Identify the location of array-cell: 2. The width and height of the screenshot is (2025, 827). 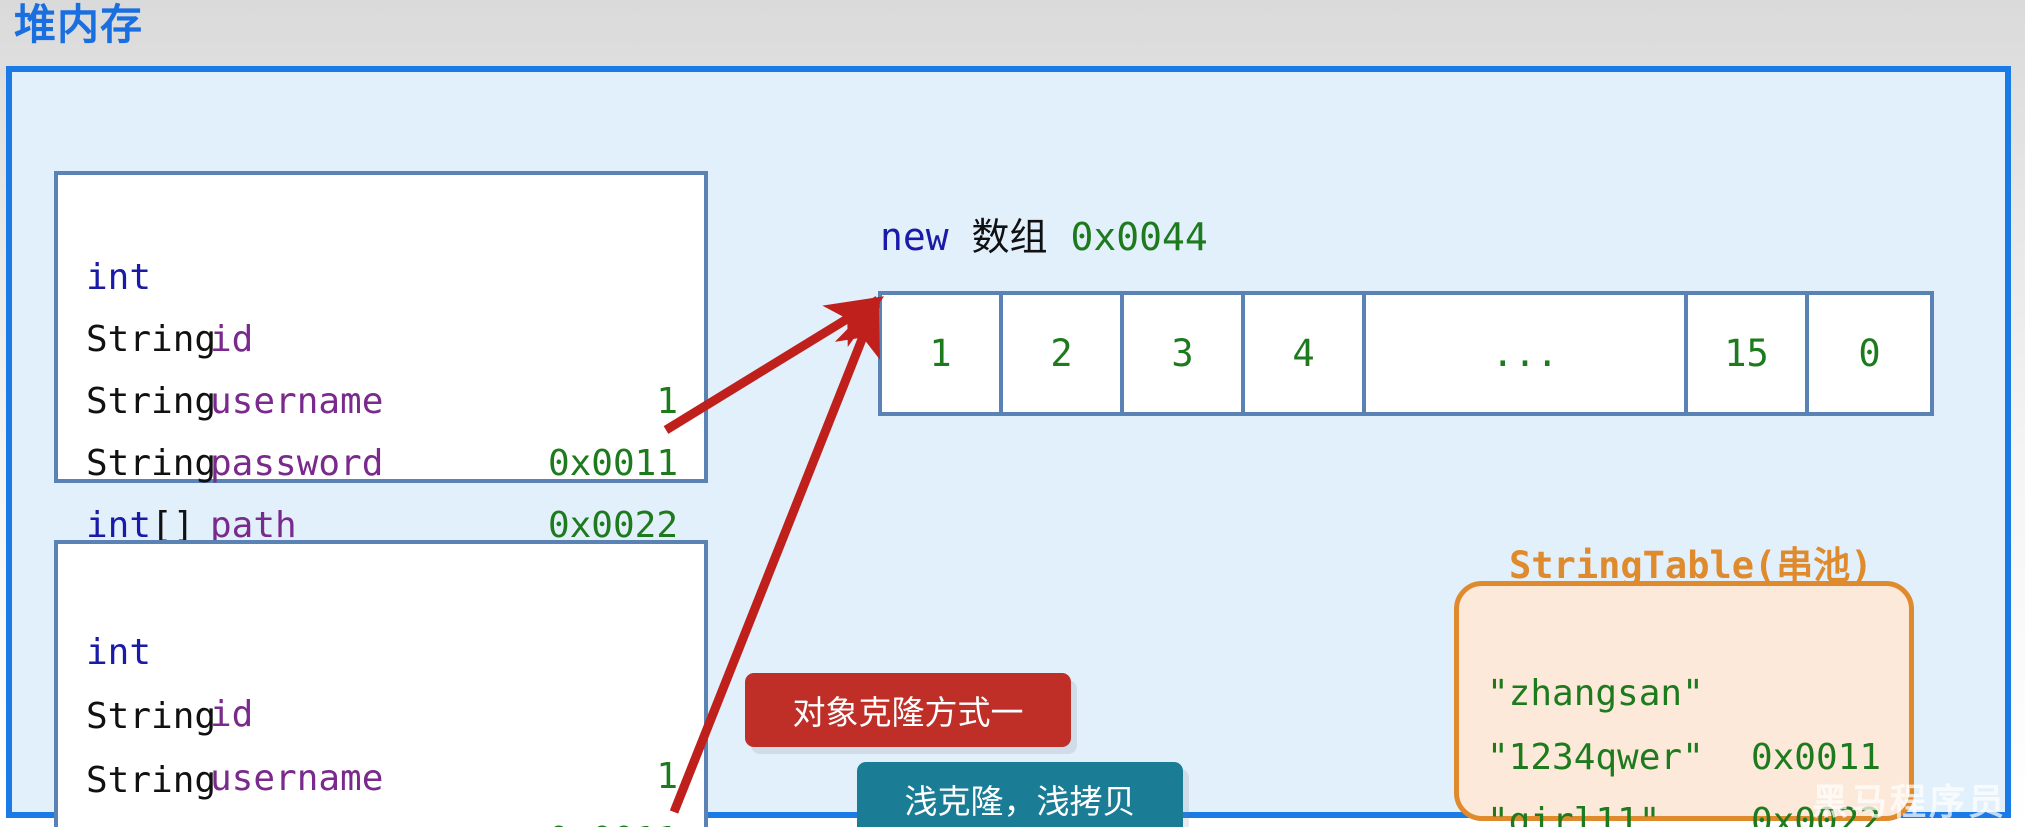
(1063, 353).